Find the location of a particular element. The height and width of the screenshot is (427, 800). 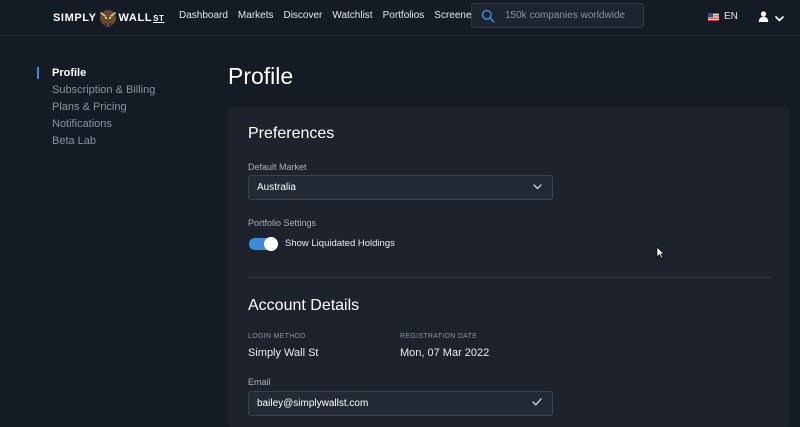

sidebar-item-profile: Profile is located at coordinates (96, 74).